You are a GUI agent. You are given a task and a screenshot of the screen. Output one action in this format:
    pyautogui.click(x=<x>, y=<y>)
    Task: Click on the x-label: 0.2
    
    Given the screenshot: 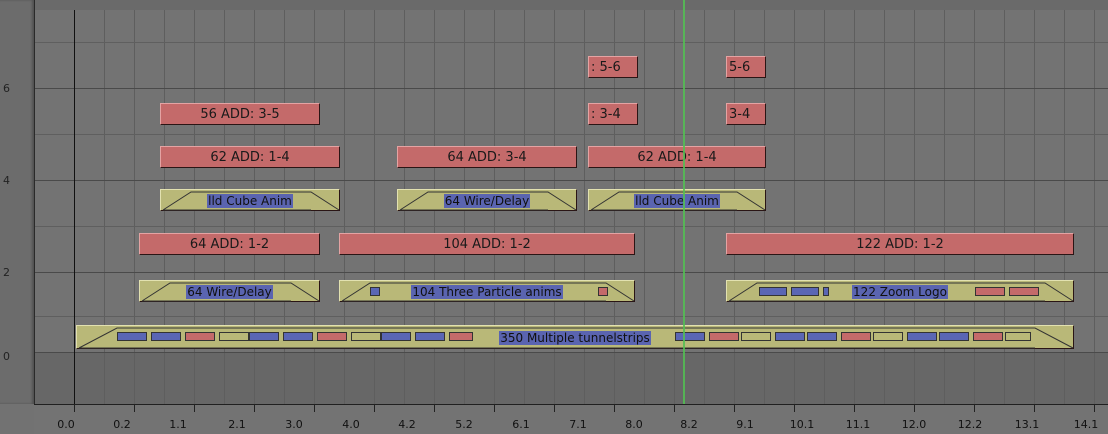 What is the action you would take?
    pyautogui.click(x=122, y=424)
    